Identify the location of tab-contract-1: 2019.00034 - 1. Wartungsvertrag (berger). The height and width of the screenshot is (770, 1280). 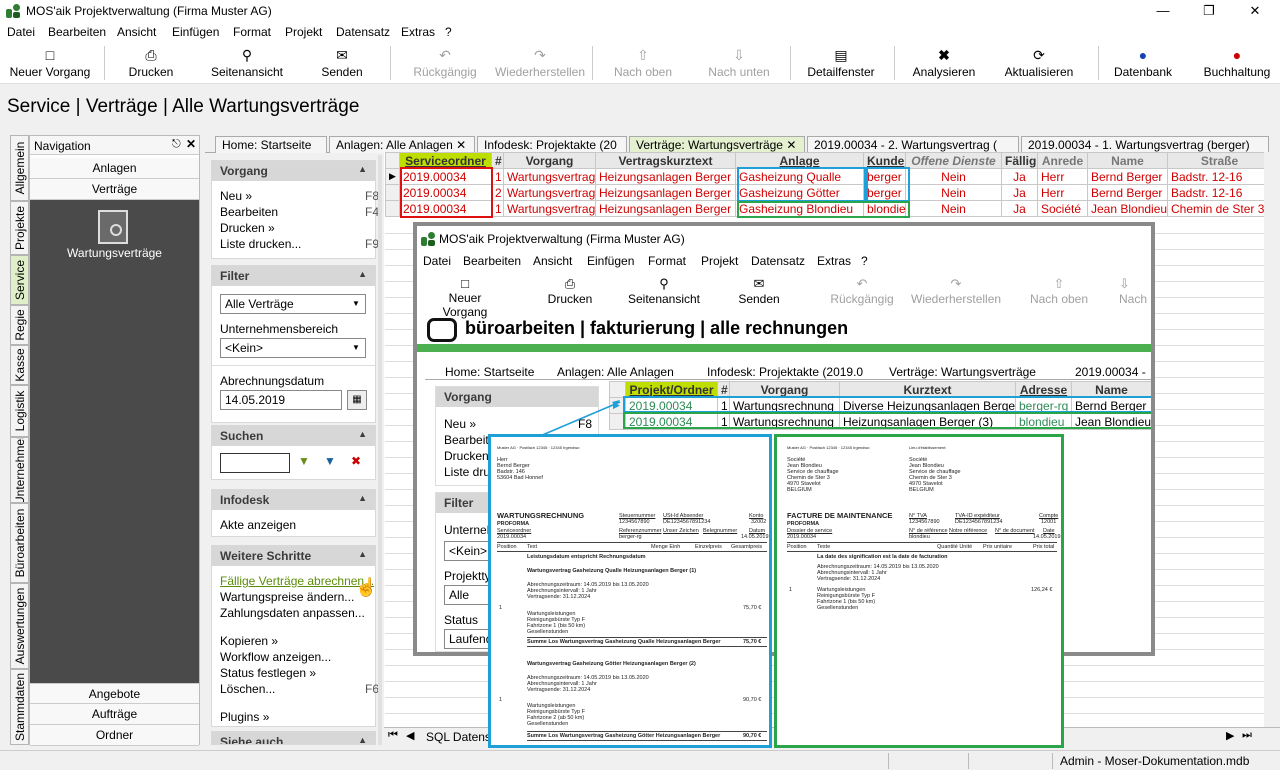
(1145, 144).